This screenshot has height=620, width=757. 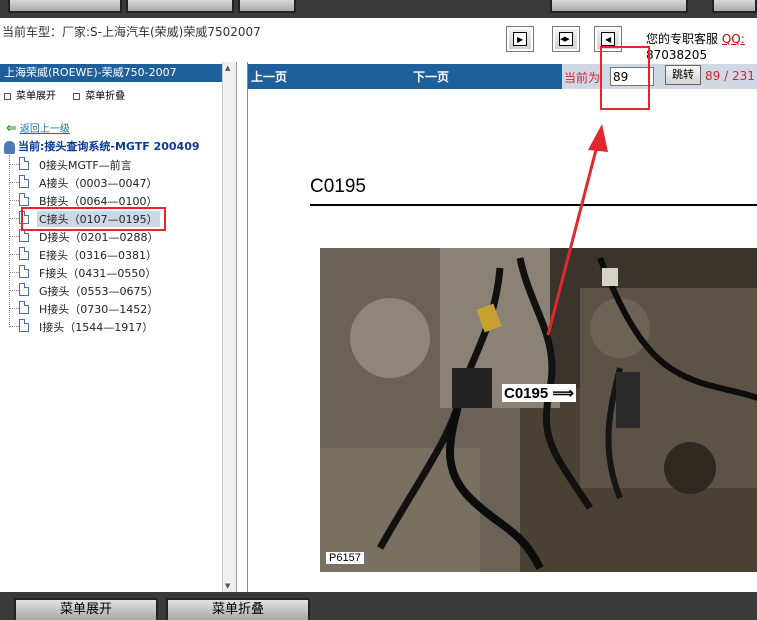 I want to click on service-label: 您的专职客服, so click(x=682, y=39).